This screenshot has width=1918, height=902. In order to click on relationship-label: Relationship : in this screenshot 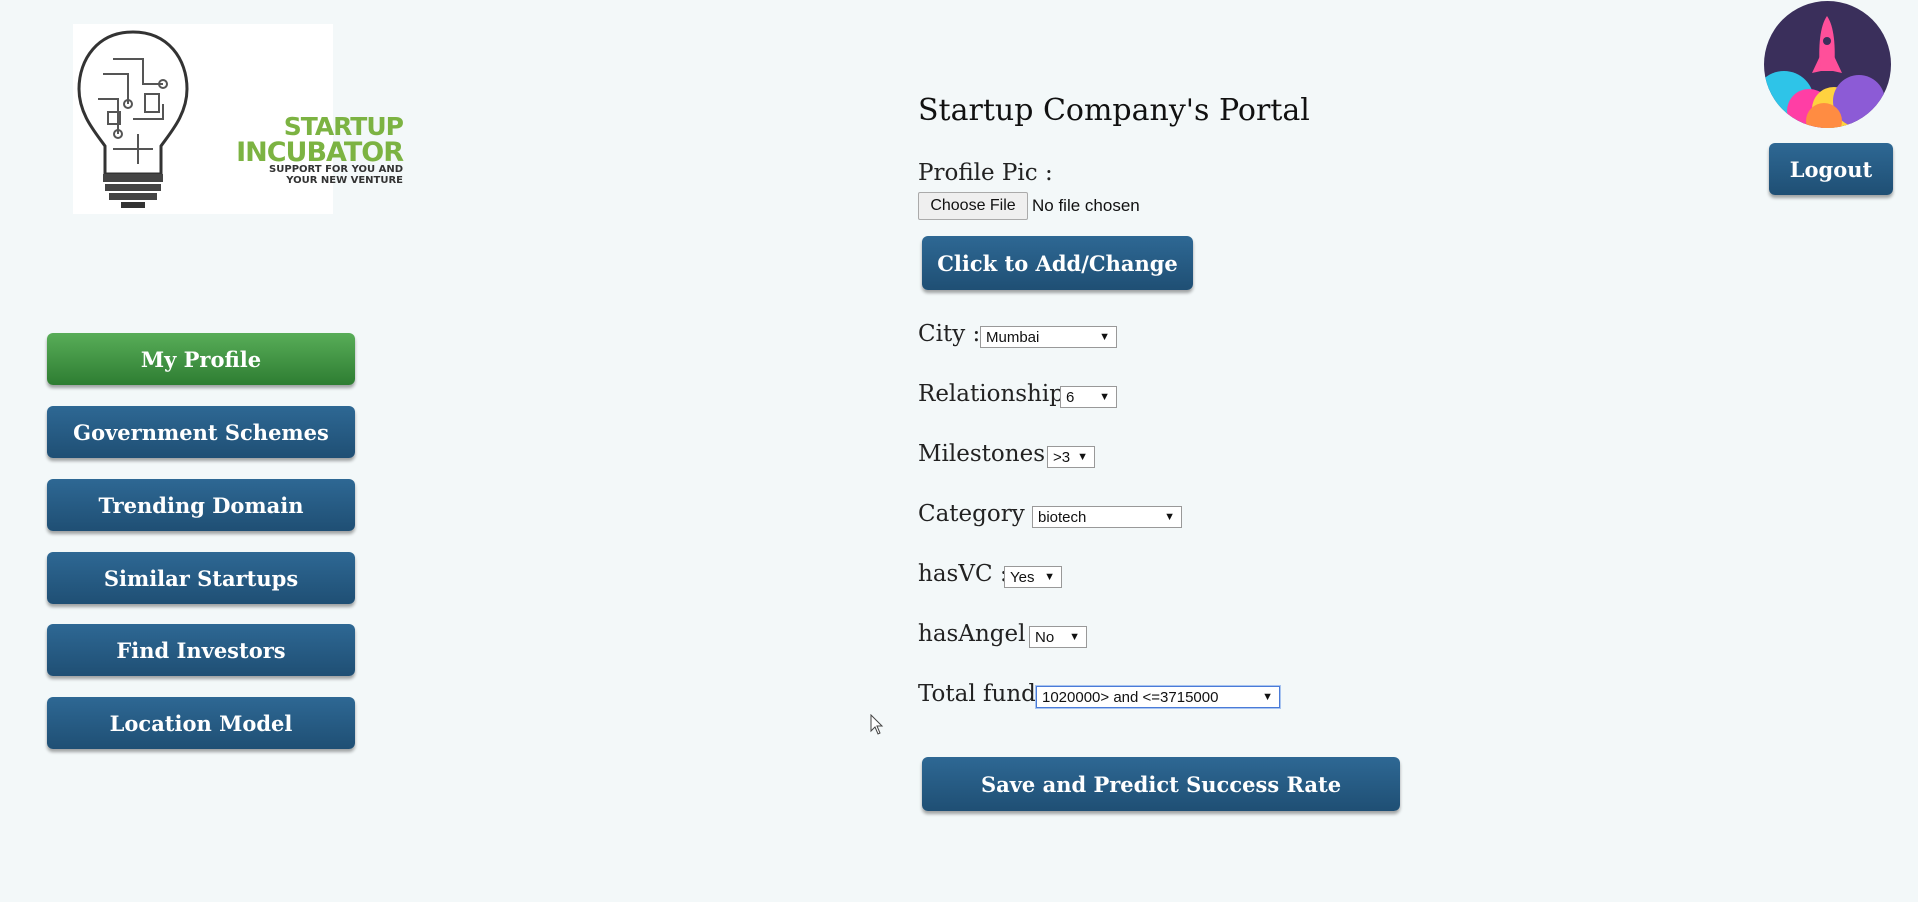, I will do `click(999, 394)`.